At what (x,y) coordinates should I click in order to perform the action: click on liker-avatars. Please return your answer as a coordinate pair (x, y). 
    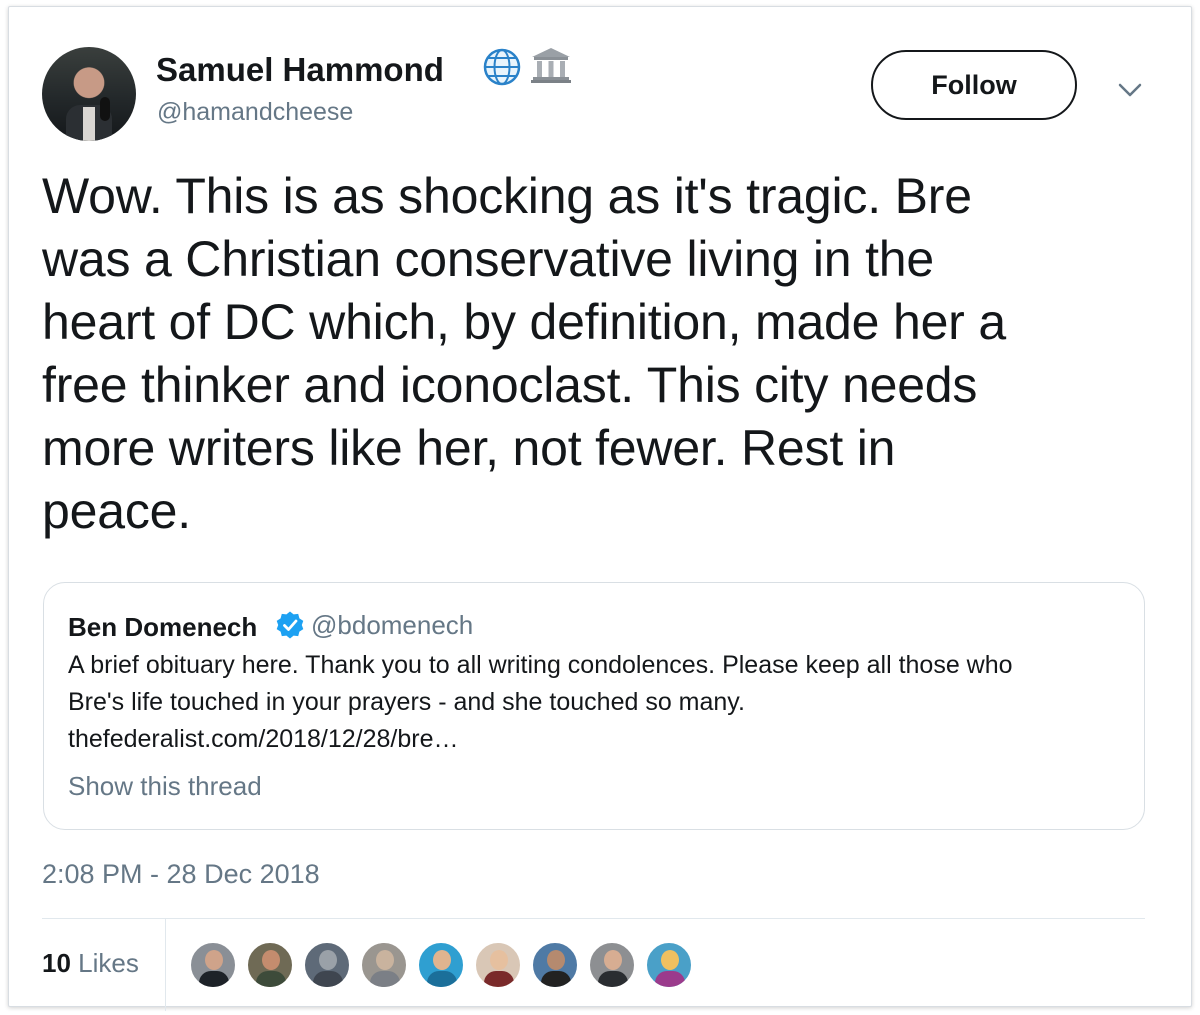
    Looking at the image, I should click on (445, 965).